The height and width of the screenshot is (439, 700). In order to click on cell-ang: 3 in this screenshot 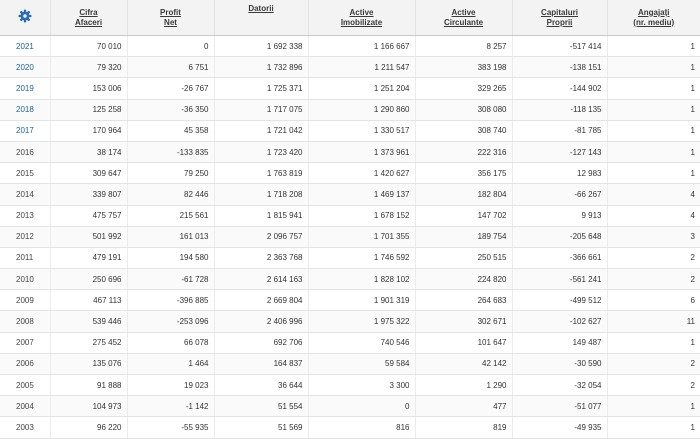, I will do `click(653, 237)`.